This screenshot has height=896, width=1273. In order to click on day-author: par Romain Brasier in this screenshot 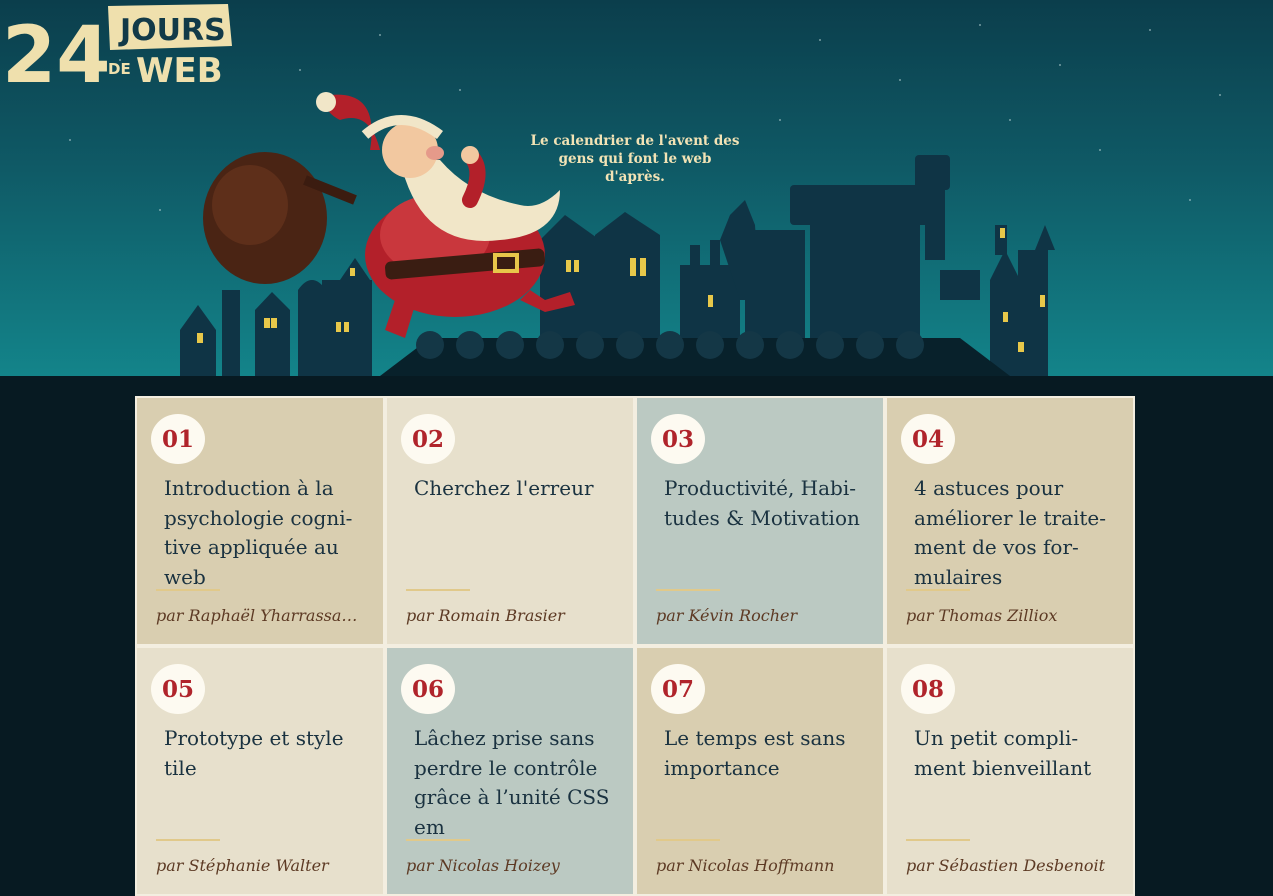, I will do `click(485, 615)`.